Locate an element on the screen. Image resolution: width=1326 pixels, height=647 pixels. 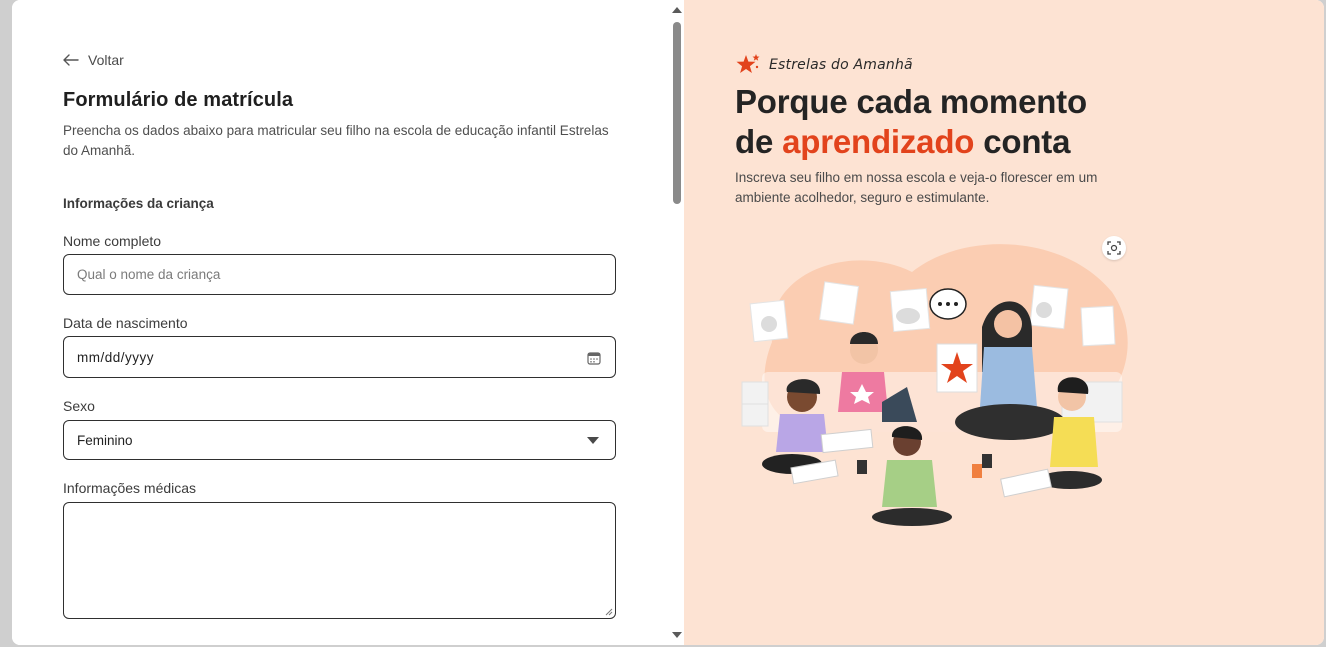
scrollbar-thumb is located at coordinates (677, 113).